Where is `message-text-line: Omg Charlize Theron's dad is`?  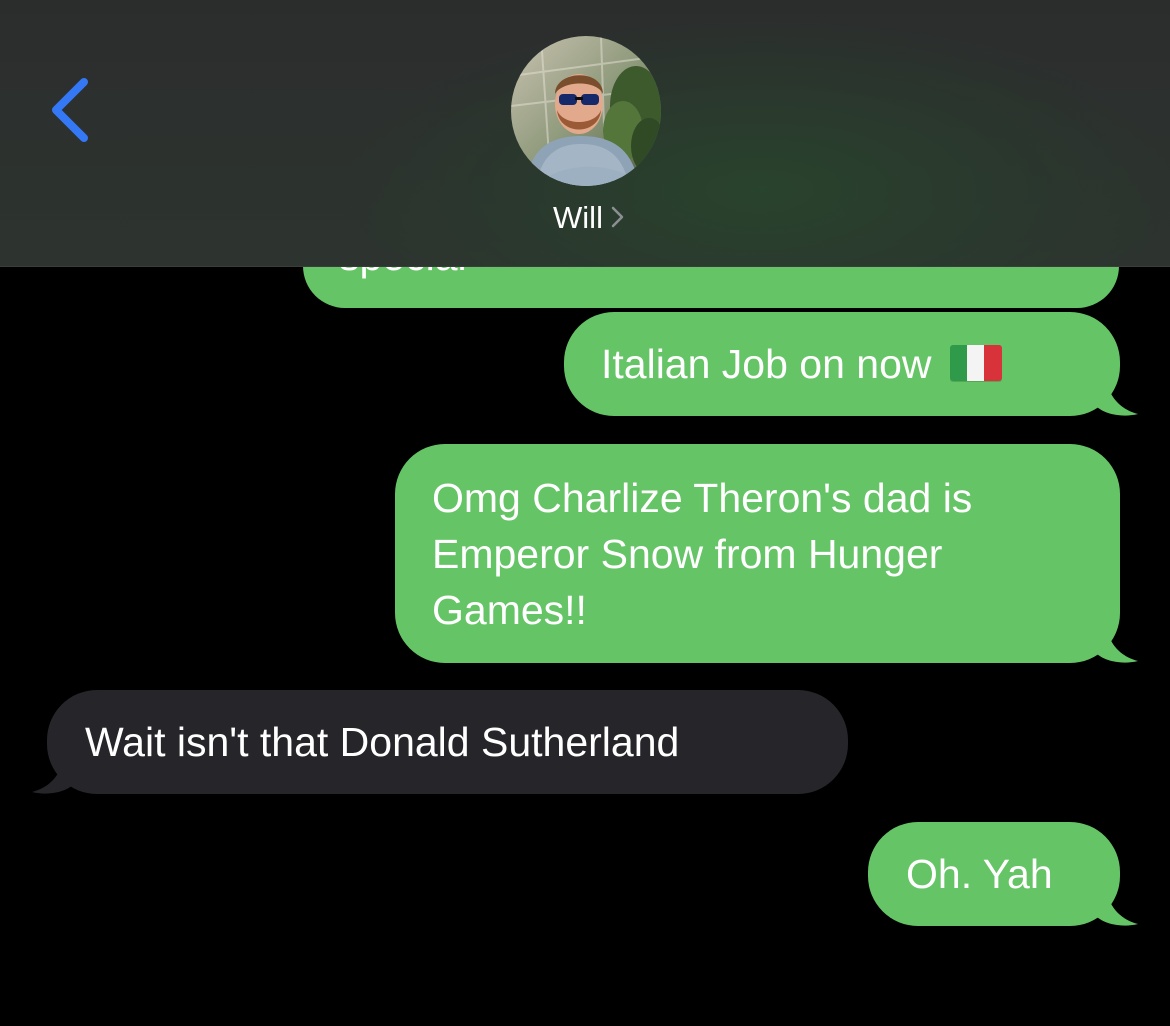
message-text-line: Omg Charlize Theron's dad is is located at coordinates (702, 498).